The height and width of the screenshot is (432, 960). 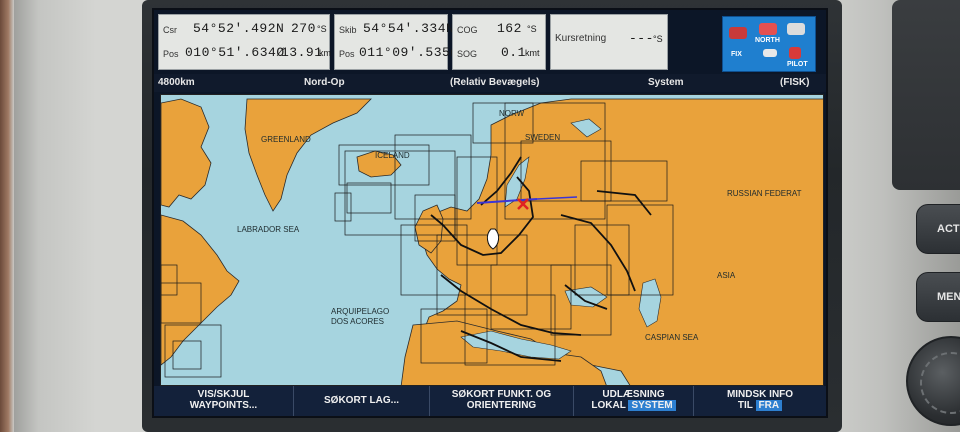 What do you see at coordinates (770, 53) in the screenshot?
I see `boat-icon` at bounding box center [770, 53].